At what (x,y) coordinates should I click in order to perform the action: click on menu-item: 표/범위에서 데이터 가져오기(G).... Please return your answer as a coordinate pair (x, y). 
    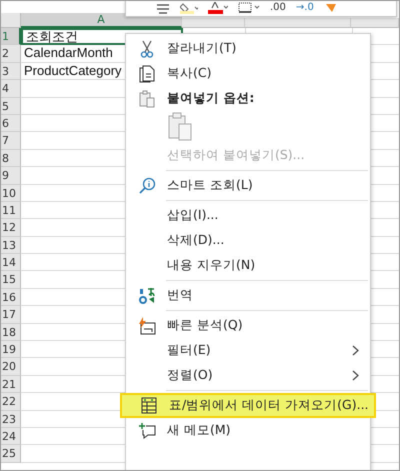
    Looking at the image, I should click on (248, 405).